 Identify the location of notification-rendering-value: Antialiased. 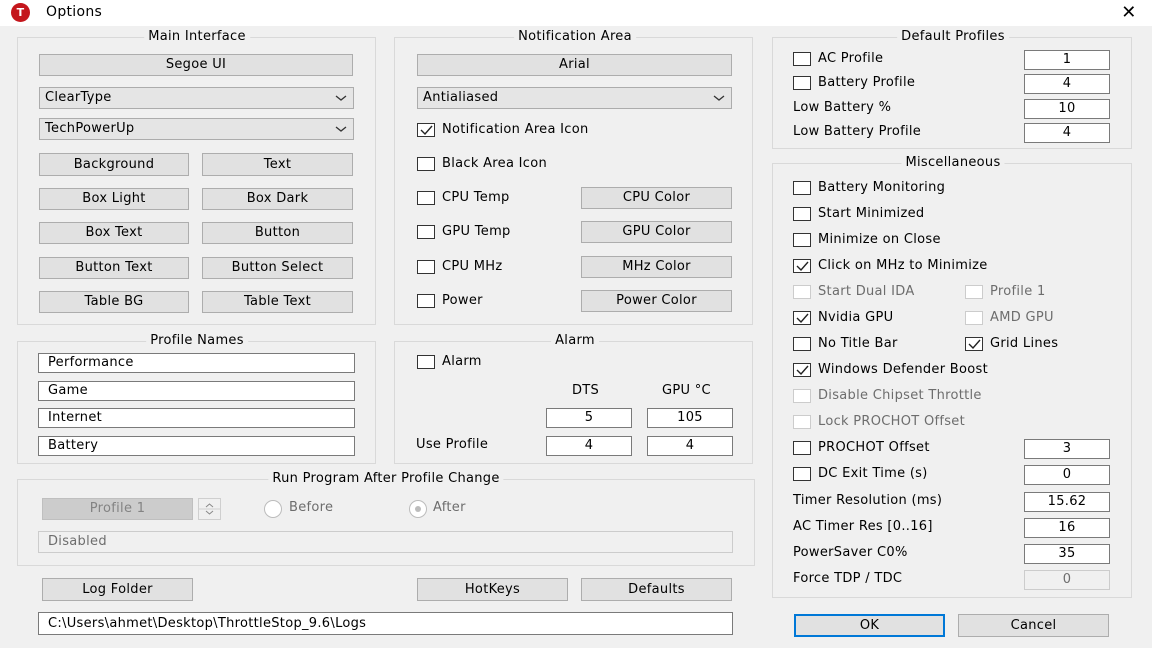
(461, 97).